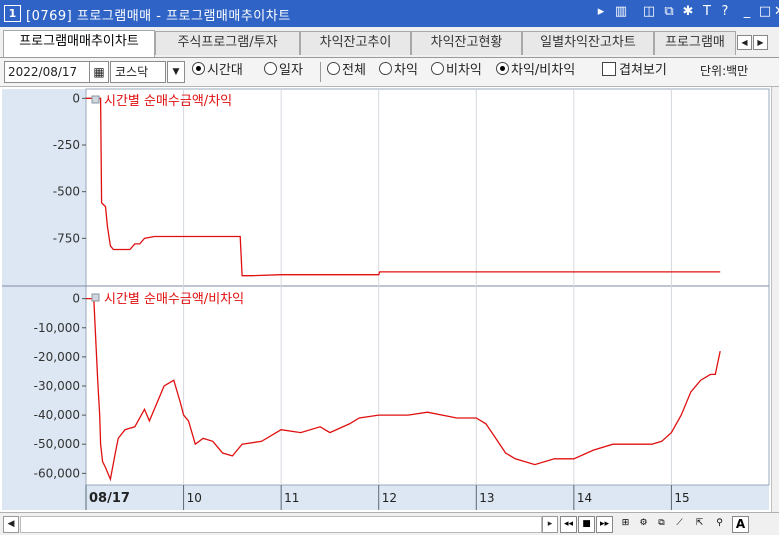 Image resolution: width=779 pixels, height=535 pixels. What do you see at coordinates (486, 498) in the screenshot?
I see `x-tick-label: 13` at bounding box center [486, 498].